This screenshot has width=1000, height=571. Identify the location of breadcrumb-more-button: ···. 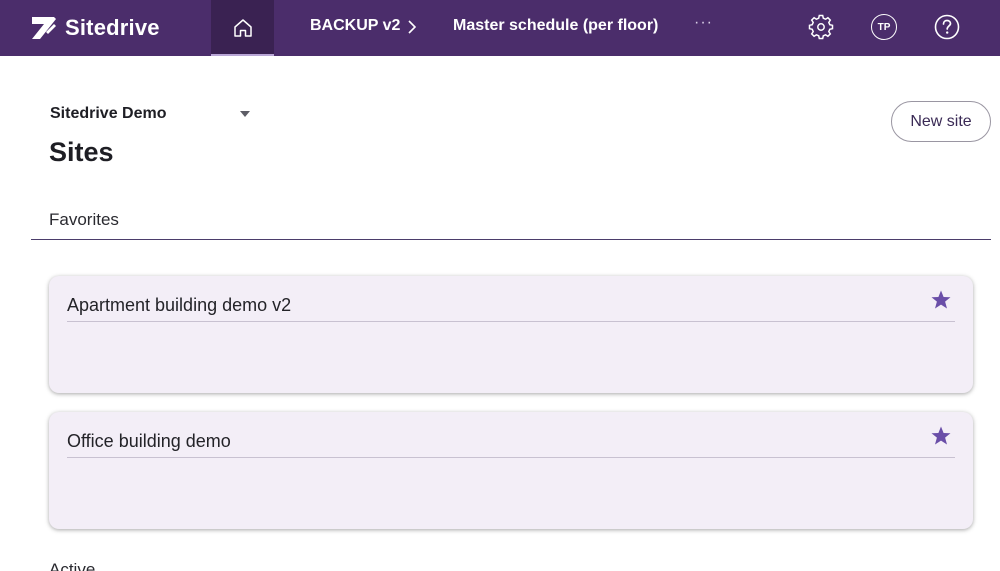
(703, 23).